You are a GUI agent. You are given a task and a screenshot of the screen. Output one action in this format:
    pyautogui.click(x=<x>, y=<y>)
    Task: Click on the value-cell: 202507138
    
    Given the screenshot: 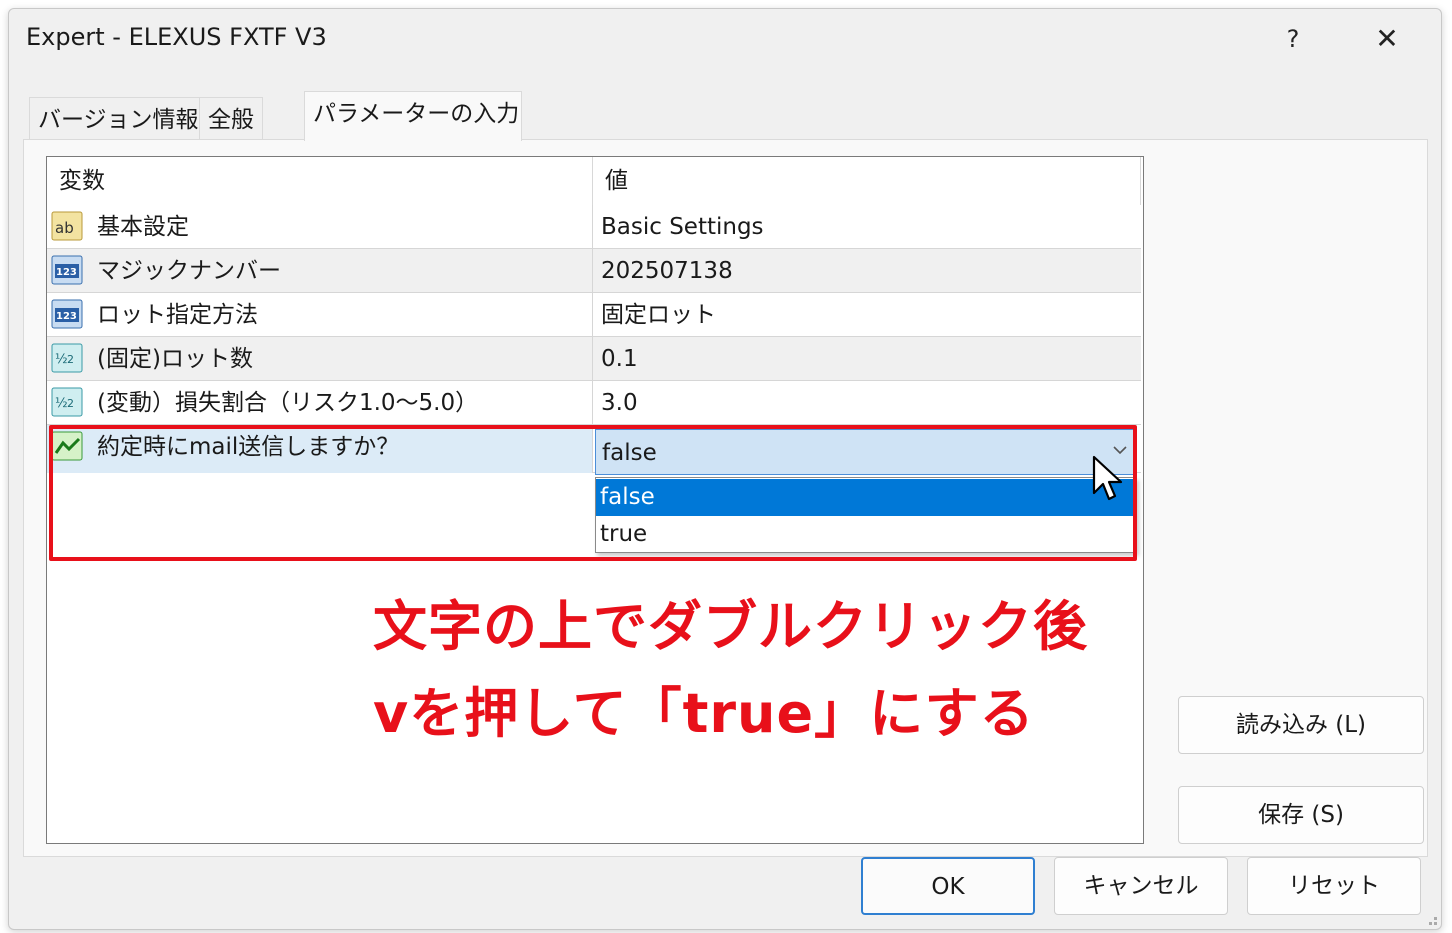 What is the action you would take?
    pyautogui.click(x=867, y=271)
    